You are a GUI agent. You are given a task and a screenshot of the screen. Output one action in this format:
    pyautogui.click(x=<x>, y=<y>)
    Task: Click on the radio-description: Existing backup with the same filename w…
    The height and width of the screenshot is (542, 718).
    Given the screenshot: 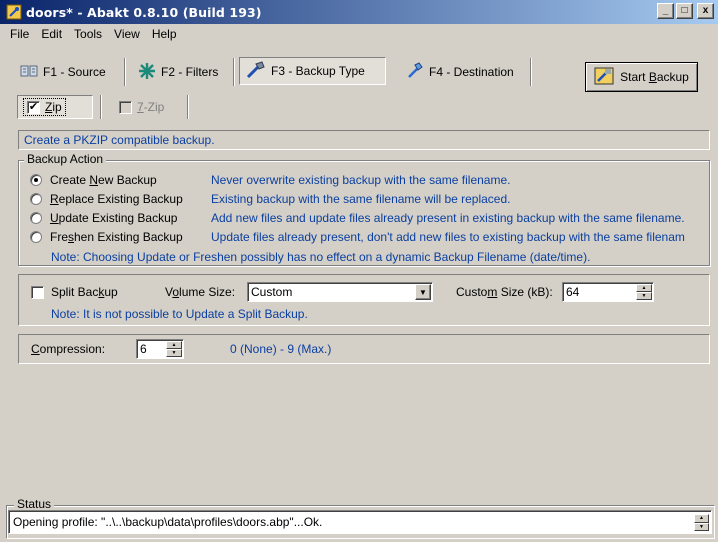 What is the action you would take?
    pyautogui.click(x=361, y=199)
    